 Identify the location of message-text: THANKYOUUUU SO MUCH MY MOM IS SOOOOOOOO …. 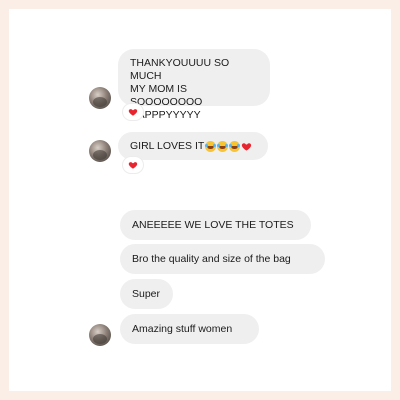
(180, 89).